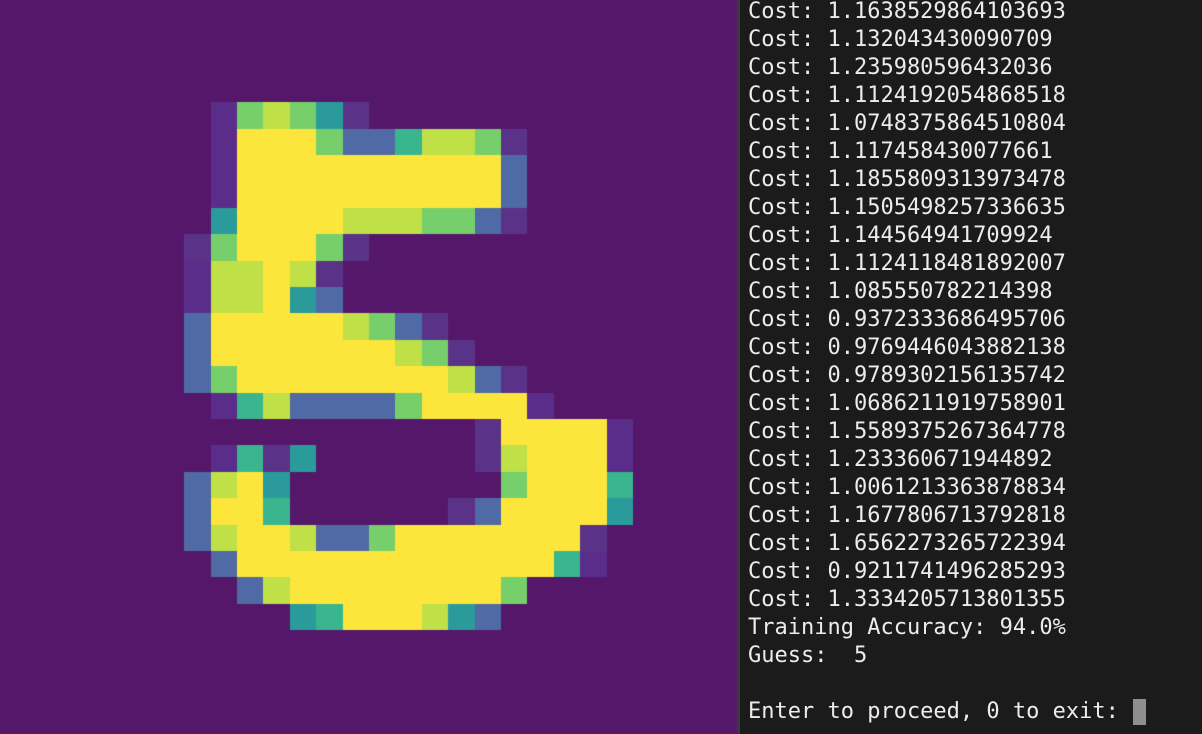  Describe the element at coordinates (907, 571) in the screenshot. I see `terminal-line: Cost: 0.9211741496285293` at that location.